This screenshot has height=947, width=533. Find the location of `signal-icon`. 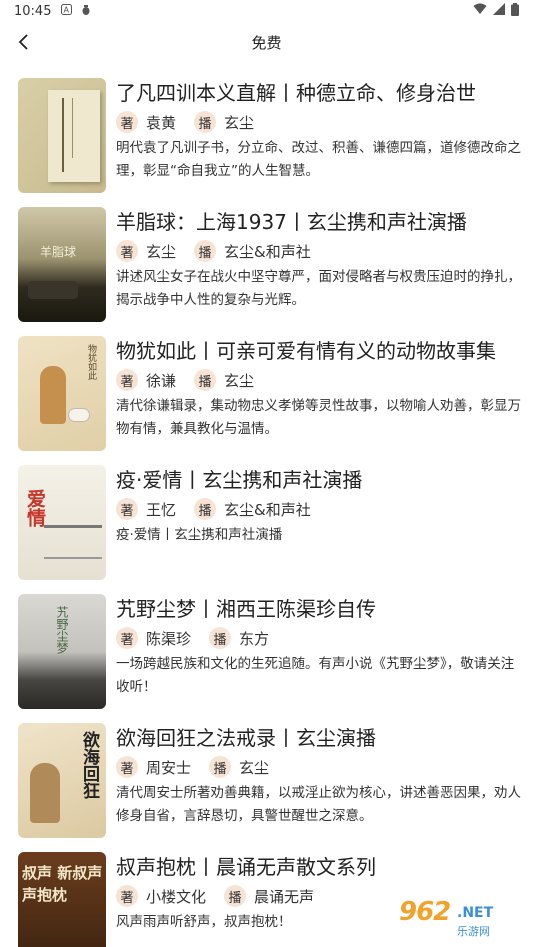

signal-icon is located at coordinates (499, 11).